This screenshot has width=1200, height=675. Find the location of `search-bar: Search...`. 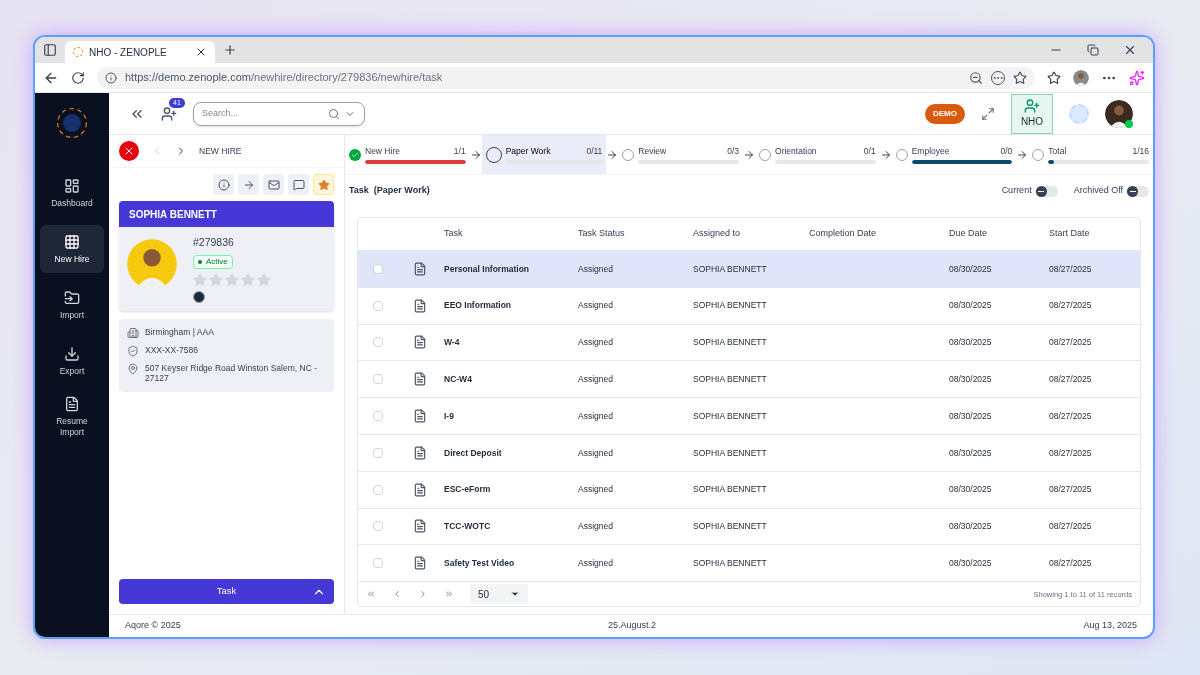

search-bar: Search... is located at coordinates (279, 113).